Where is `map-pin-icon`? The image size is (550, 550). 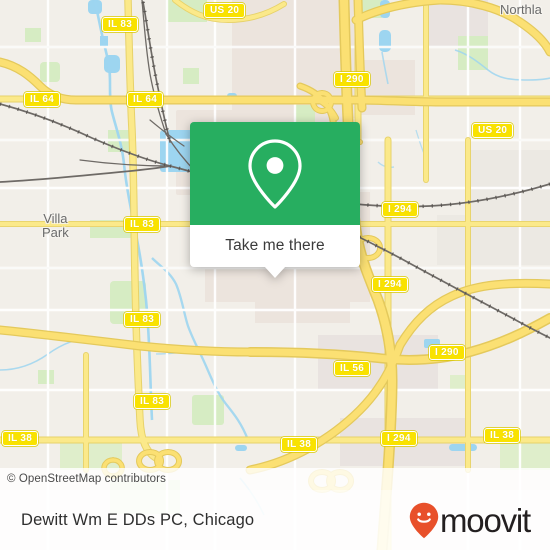 map-pin-icon is located at coordinates (275, 173).